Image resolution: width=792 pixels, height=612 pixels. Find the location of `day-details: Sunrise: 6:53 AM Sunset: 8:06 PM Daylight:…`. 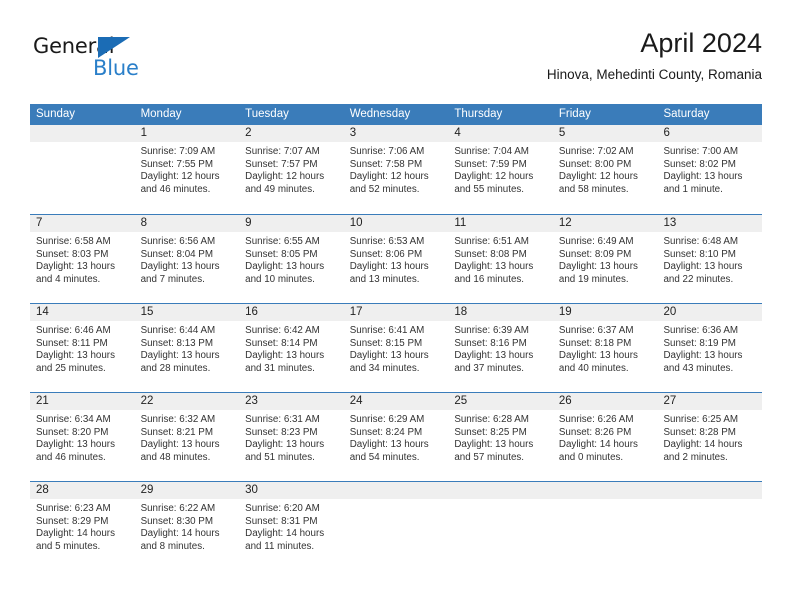

day-details: Sunrise: 6:53 AM Sunset: 8:06 PM Daylight:… is located at coordinates (396, 259).